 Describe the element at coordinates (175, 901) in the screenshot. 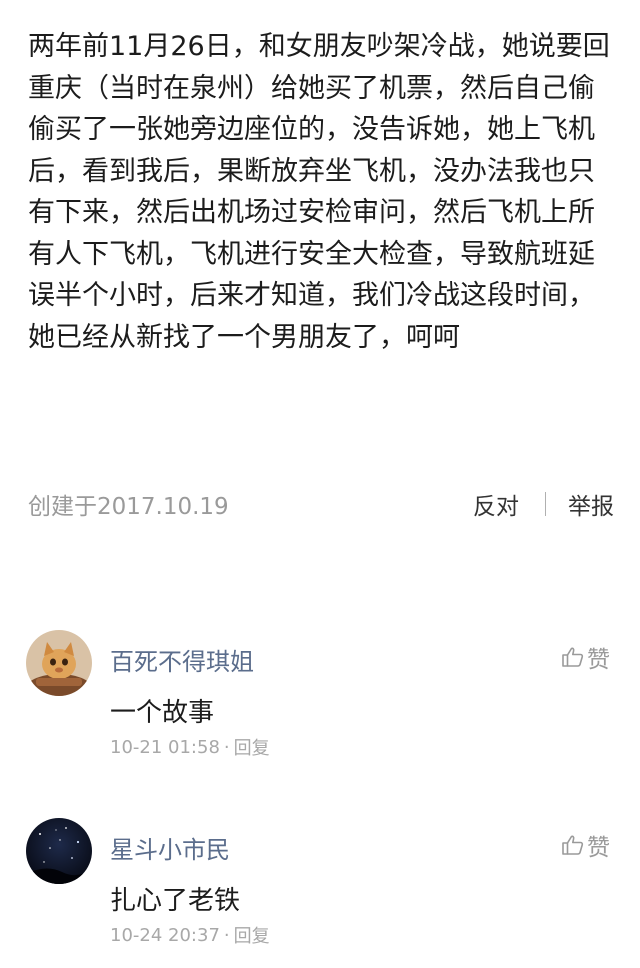

I see `comment-text: 扎心了老铁` at that location.